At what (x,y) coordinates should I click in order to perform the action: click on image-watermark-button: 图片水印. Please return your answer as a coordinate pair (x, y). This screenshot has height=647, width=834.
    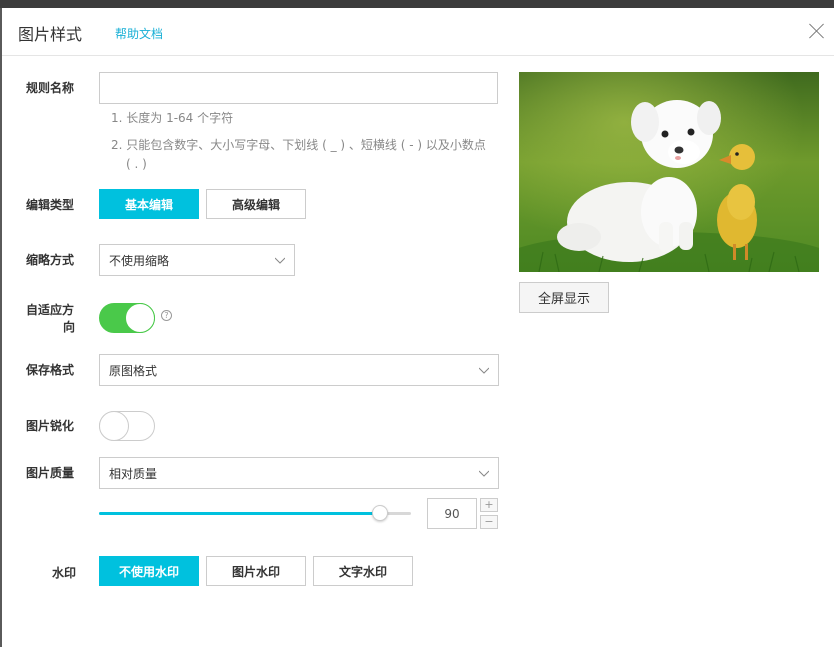
    Looking at the image, I should click on (256, 571).